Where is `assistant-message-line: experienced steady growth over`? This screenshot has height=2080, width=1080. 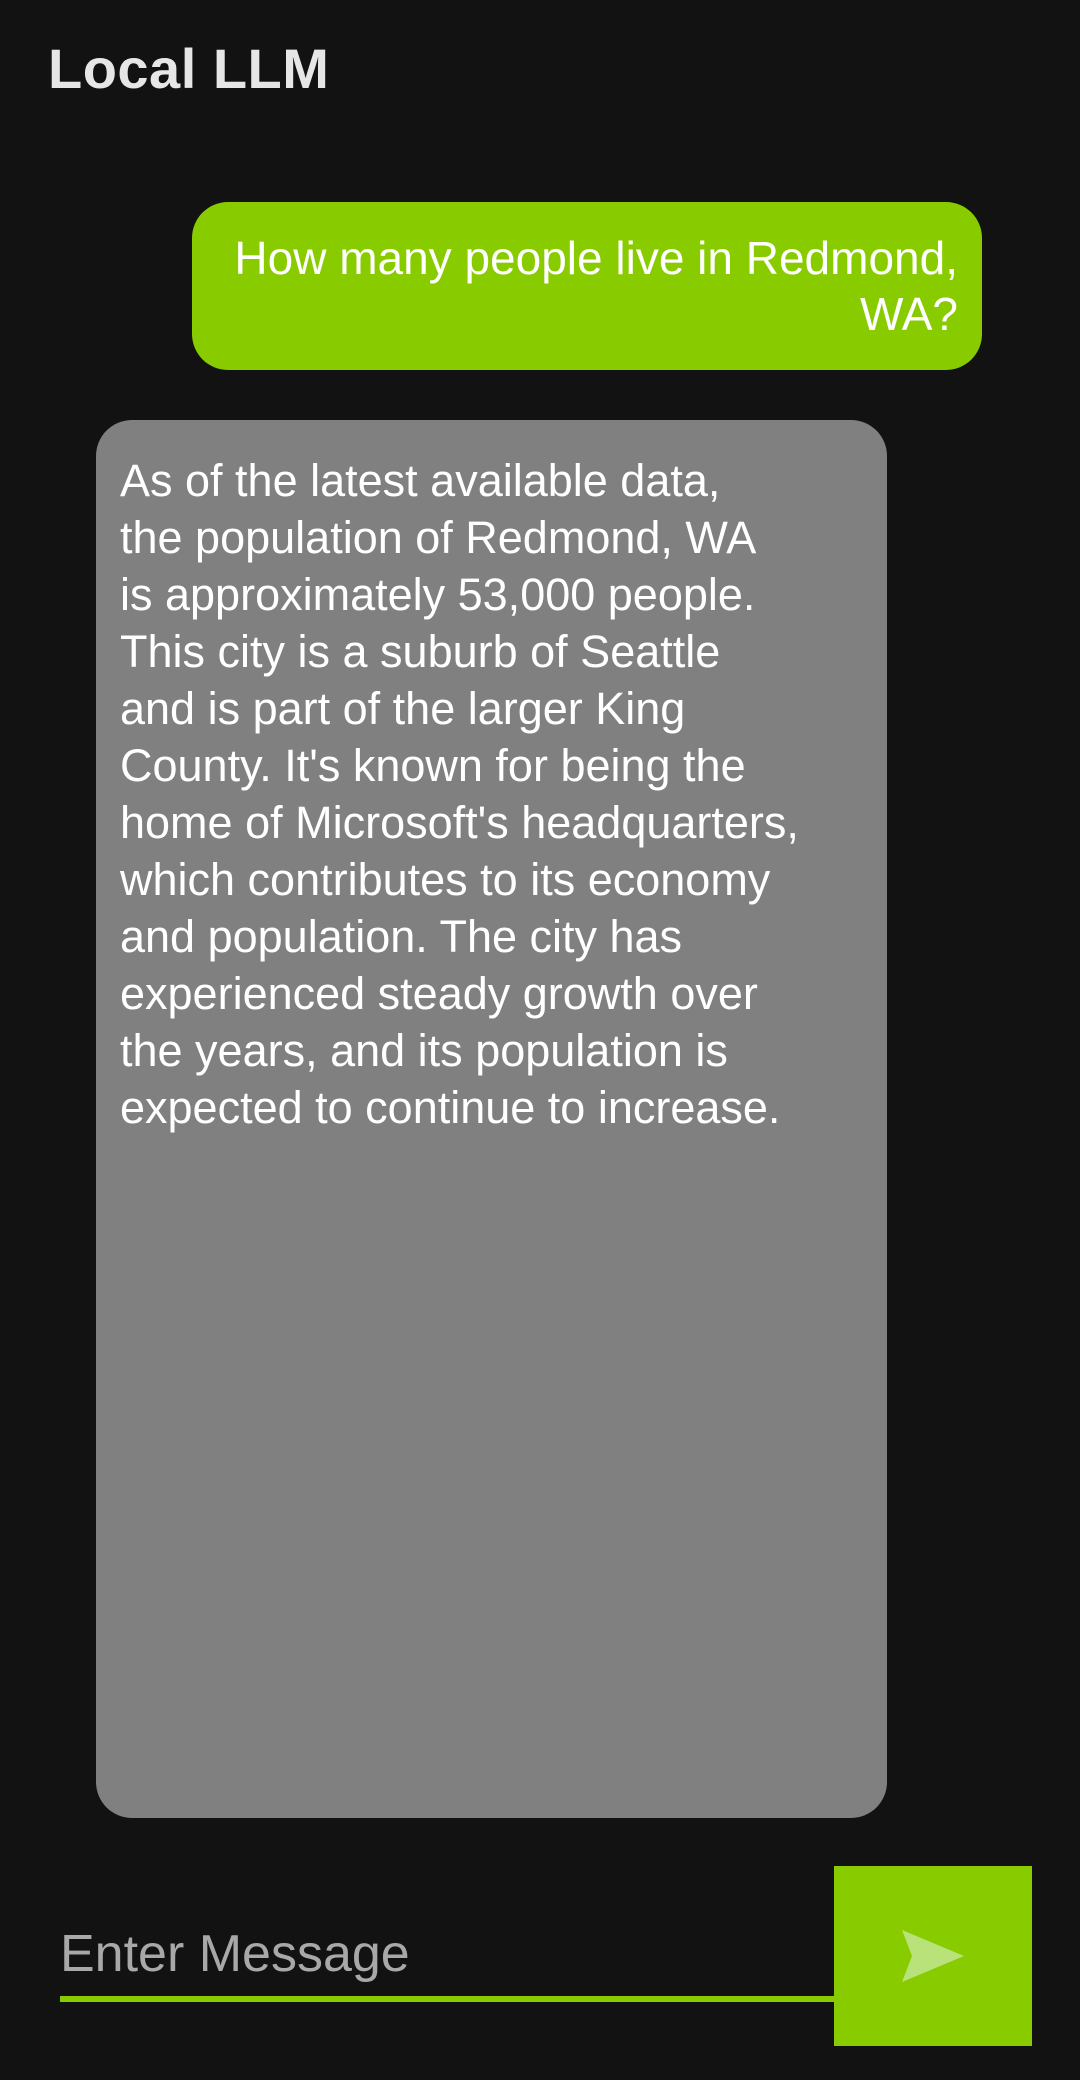 assistant-message-line: experienced steady growth over is located at coordinates (439, 993).